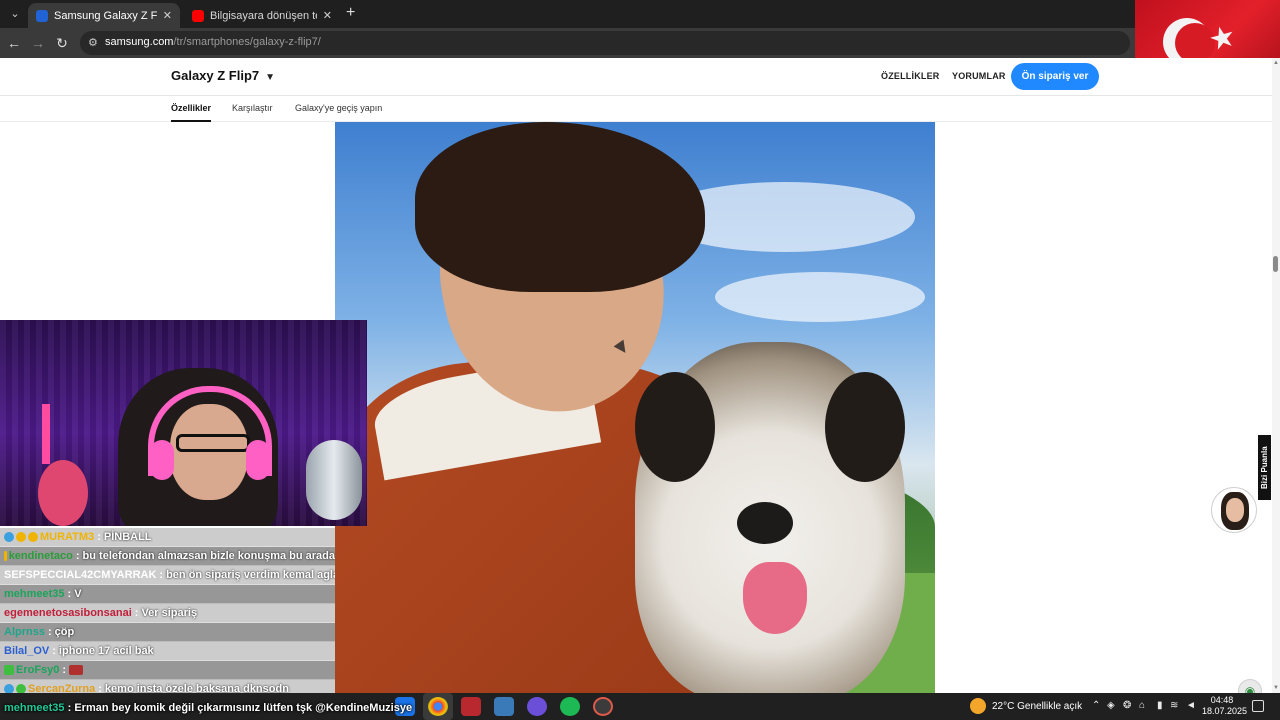 Image resolution: width=1280 pixels, height=720 pixels. What do you see at coordinates (63, 493) in the screenshot?
I see `guitar` at bounding box center [63, 493].